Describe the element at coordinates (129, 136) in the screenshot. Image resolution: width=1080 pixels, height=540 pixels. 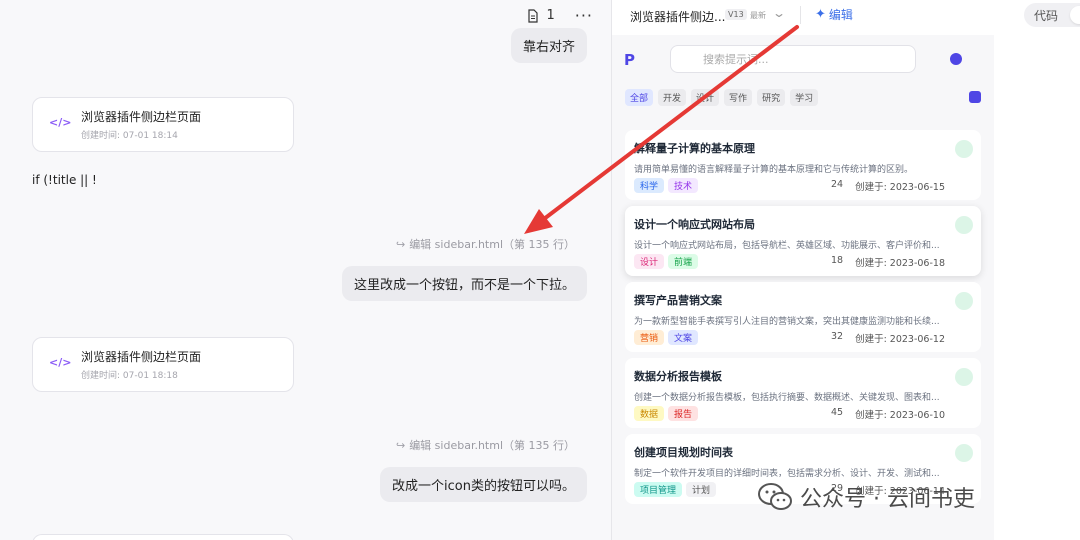
I see `artifact-time: 创建时间: 07-01 18:14` at that location.